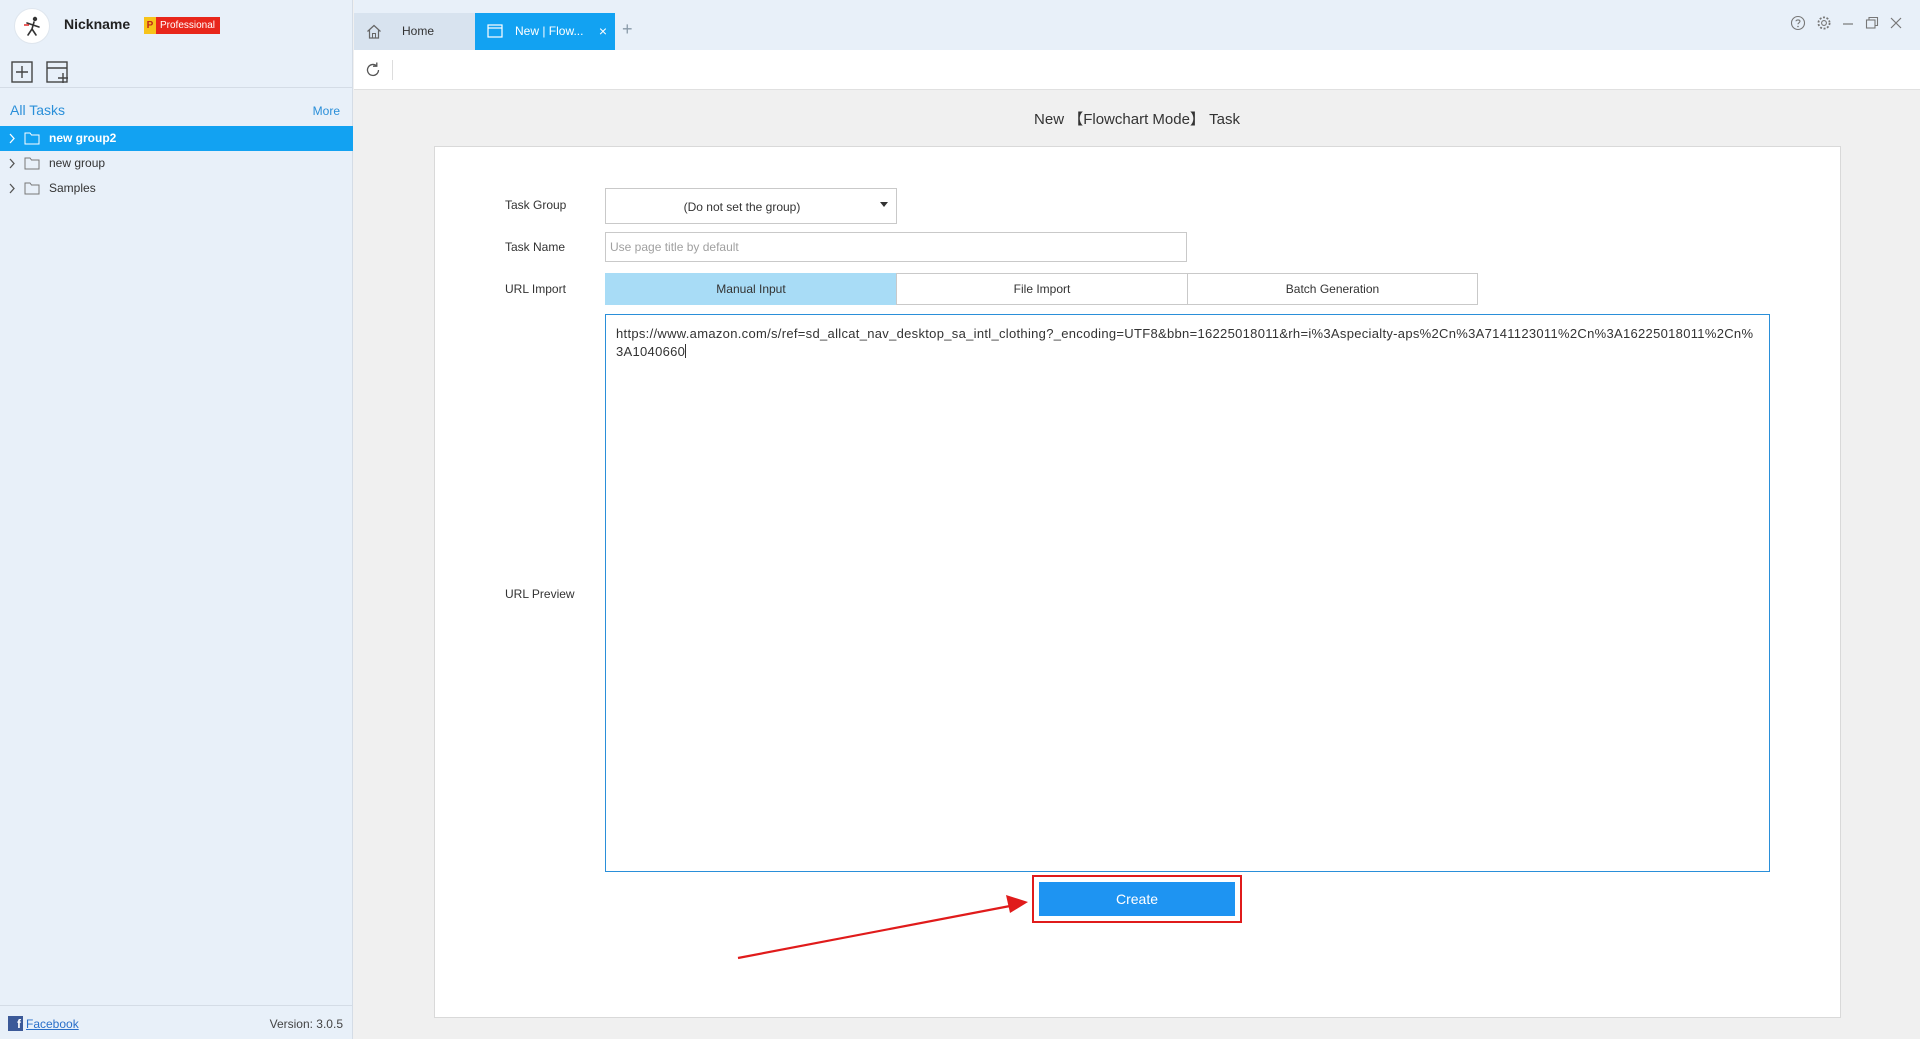 The image size is (1920, 1039). Describe the element at coordinates (751, 289) in the screenshot. I see `manual-input-tab: Manual Input` at that location.